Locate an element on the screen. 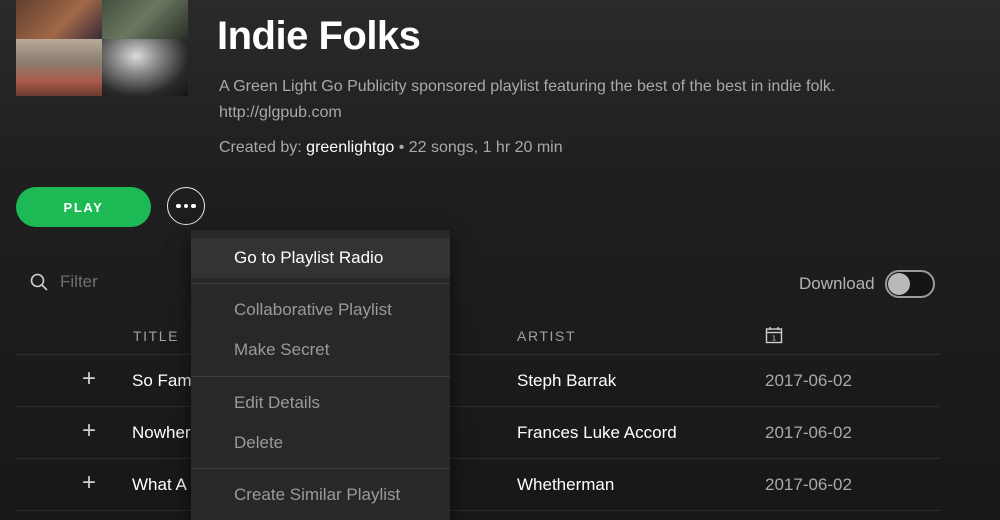  play-button: PLAY is located at coordinates (83, 207).